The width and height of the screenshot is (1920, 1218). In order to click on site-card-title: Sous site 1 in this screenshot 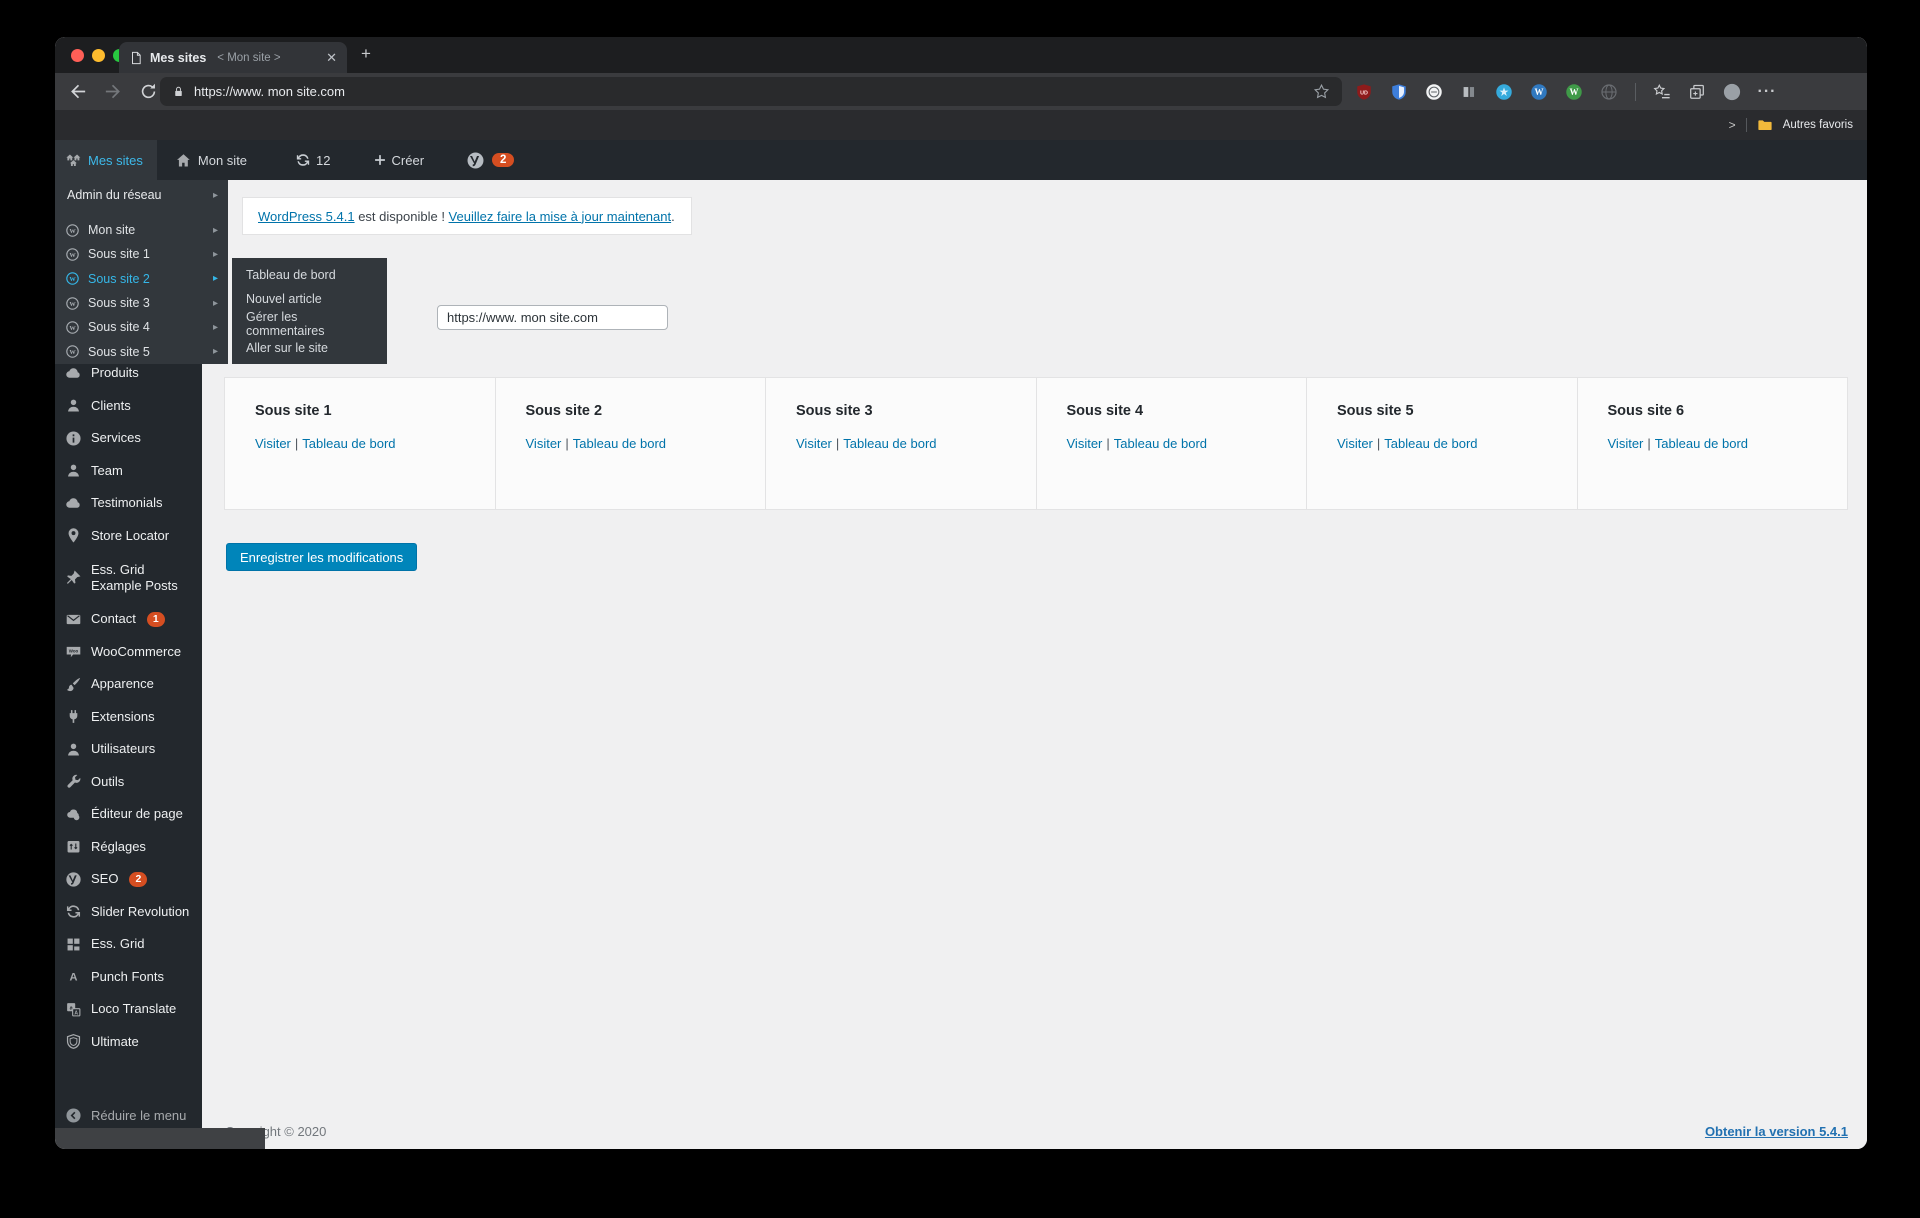, I will do `click(293, 411)`.